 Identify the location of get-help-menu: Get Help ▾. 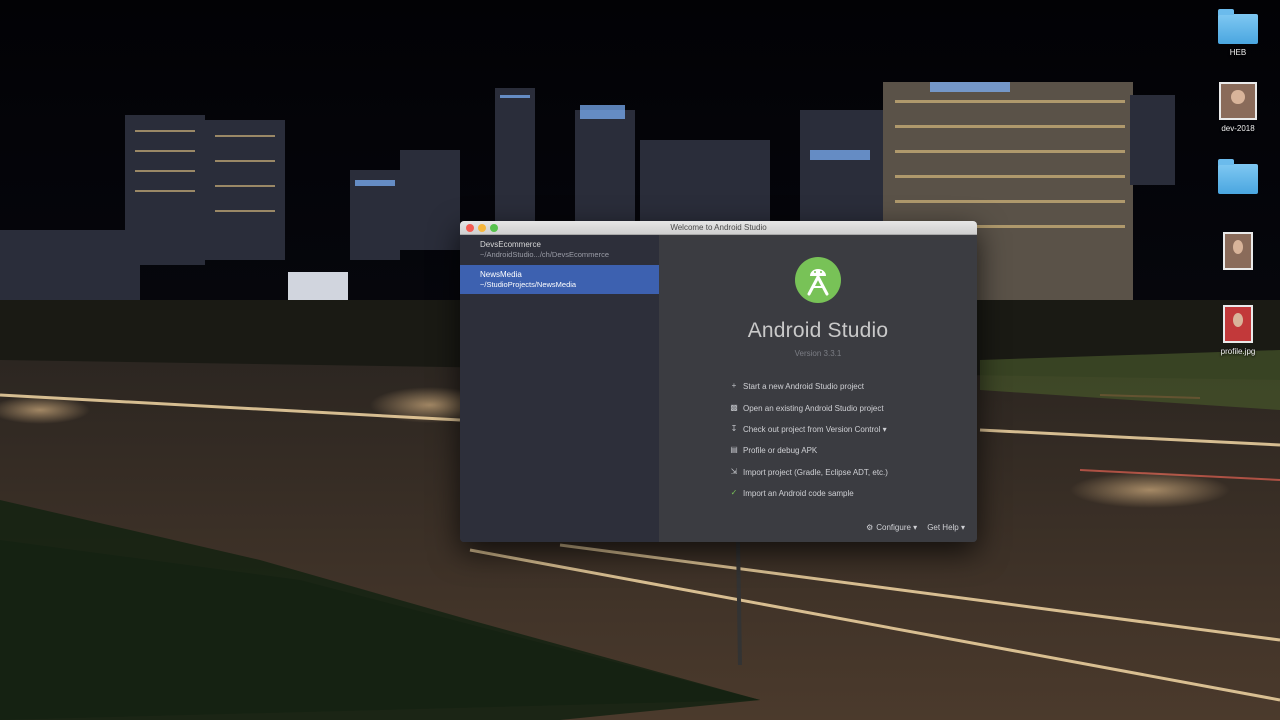
(946, 527).